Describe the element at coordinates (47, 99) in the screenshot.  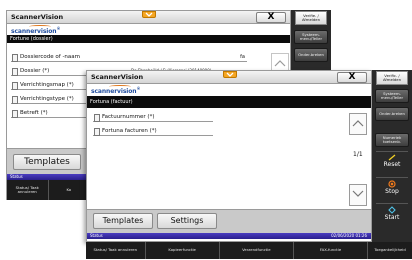
I see `field-label: Verrichtingstype (*)` at that location.